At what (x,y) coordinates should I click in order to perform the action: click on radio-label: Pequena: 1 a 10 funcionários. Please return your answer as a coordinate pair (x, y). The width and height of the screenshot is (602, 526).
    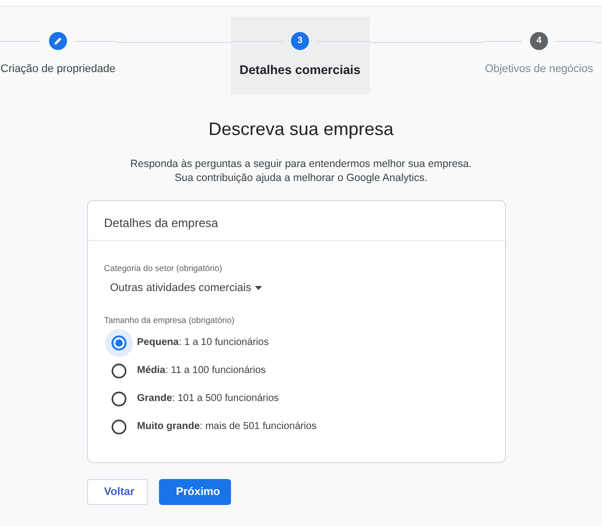
    Looking at the image, I should click on (203, 342).